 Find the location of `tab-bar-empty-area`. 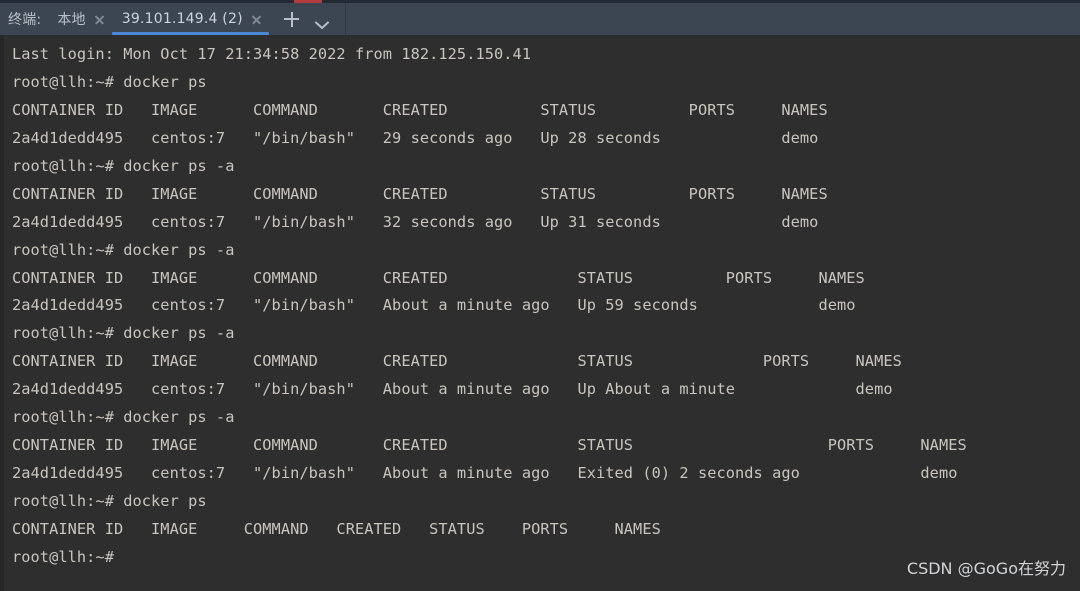

tab-bar-empty-area is located at coordinates (713, 19).